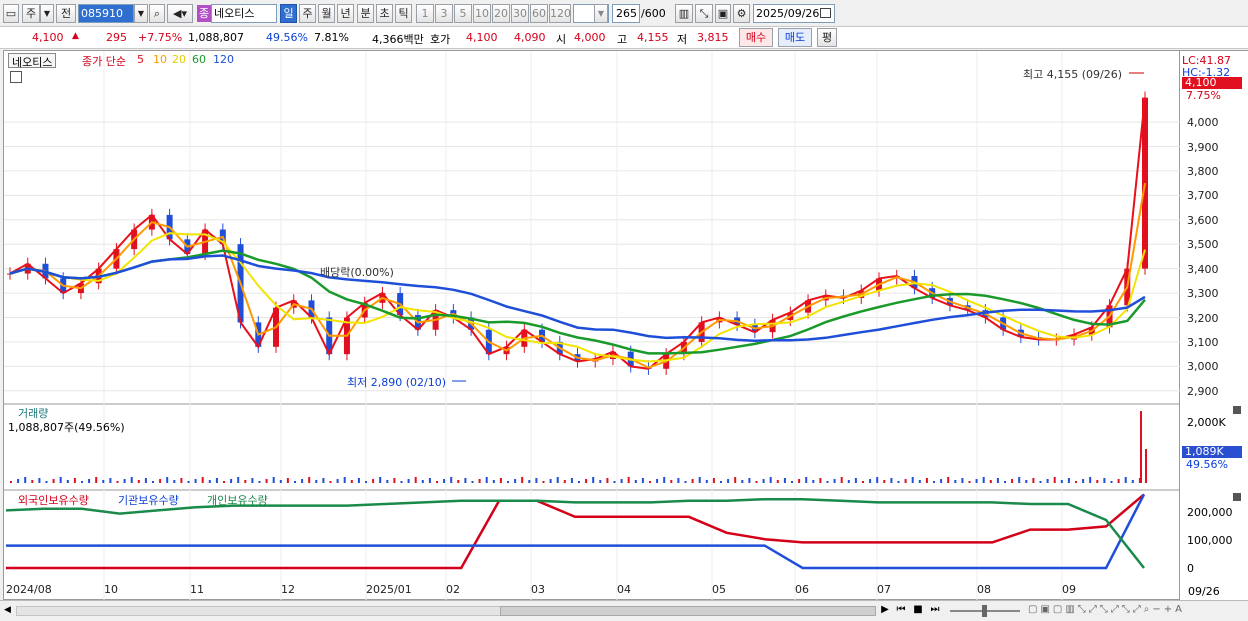 The width and height of the screenshot is (1248, 621). What do you see at coordinates (365, 13) in the screenshot?
I see `period-minute: 분` at bounding box center [365, 13].